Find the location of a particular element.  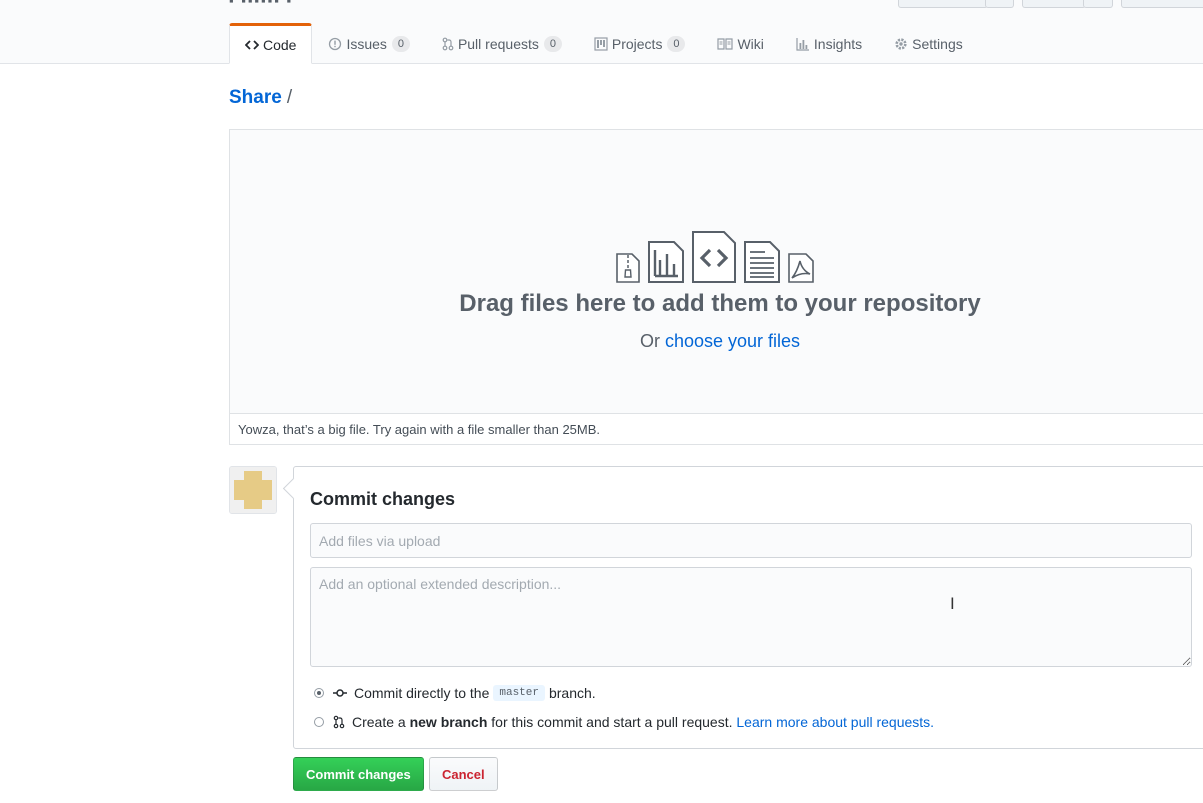

repo-header: ▪ ▪▪▪▪▪▪ ▪ Code Issues 0 Pull requests 0 is located at coordinates (601, 32).